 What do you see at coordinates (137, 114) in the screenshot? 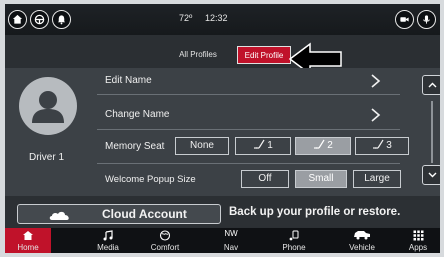
I see `change-name-label: Change Name` at bounding box center [137, 114].